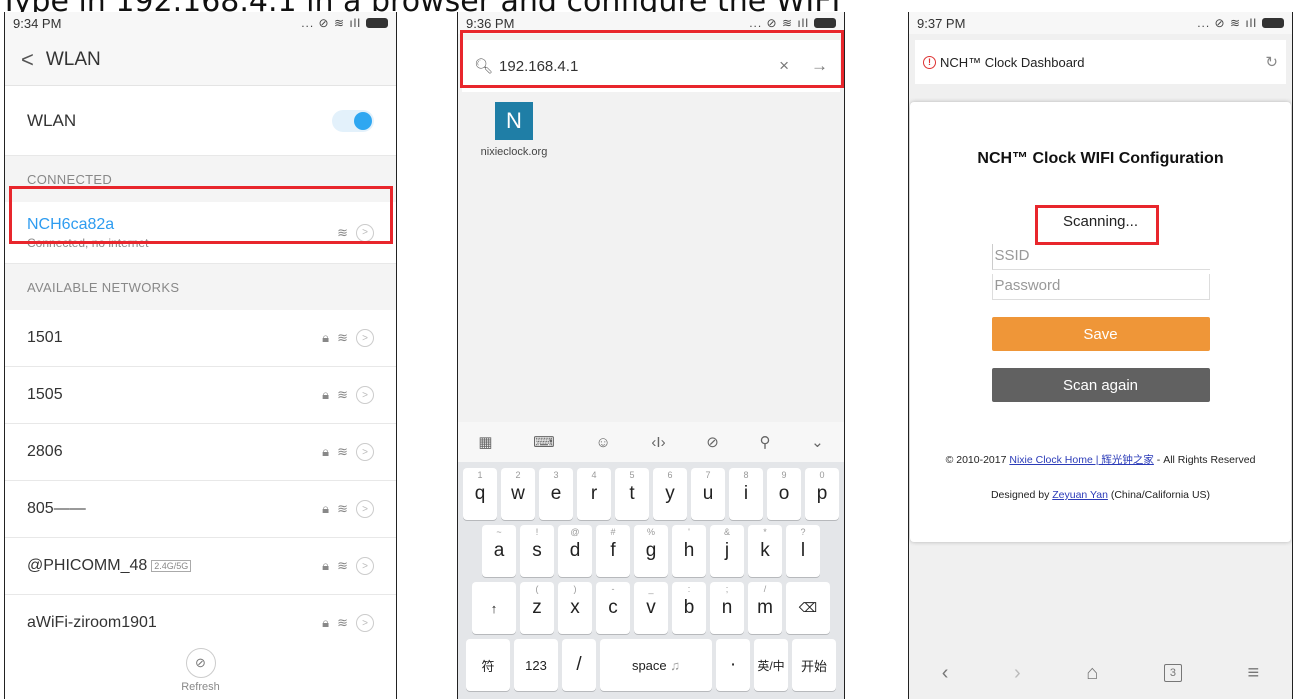 The width and height of the screenshot is (1298, 699). I want to click on key-d: @ d, so click(575, 551).